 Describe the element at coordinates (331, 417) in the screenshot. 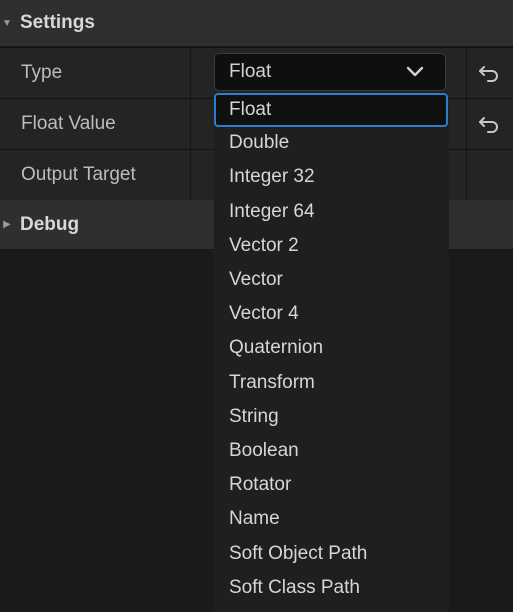

I see `dropdown-option: String` at that location.